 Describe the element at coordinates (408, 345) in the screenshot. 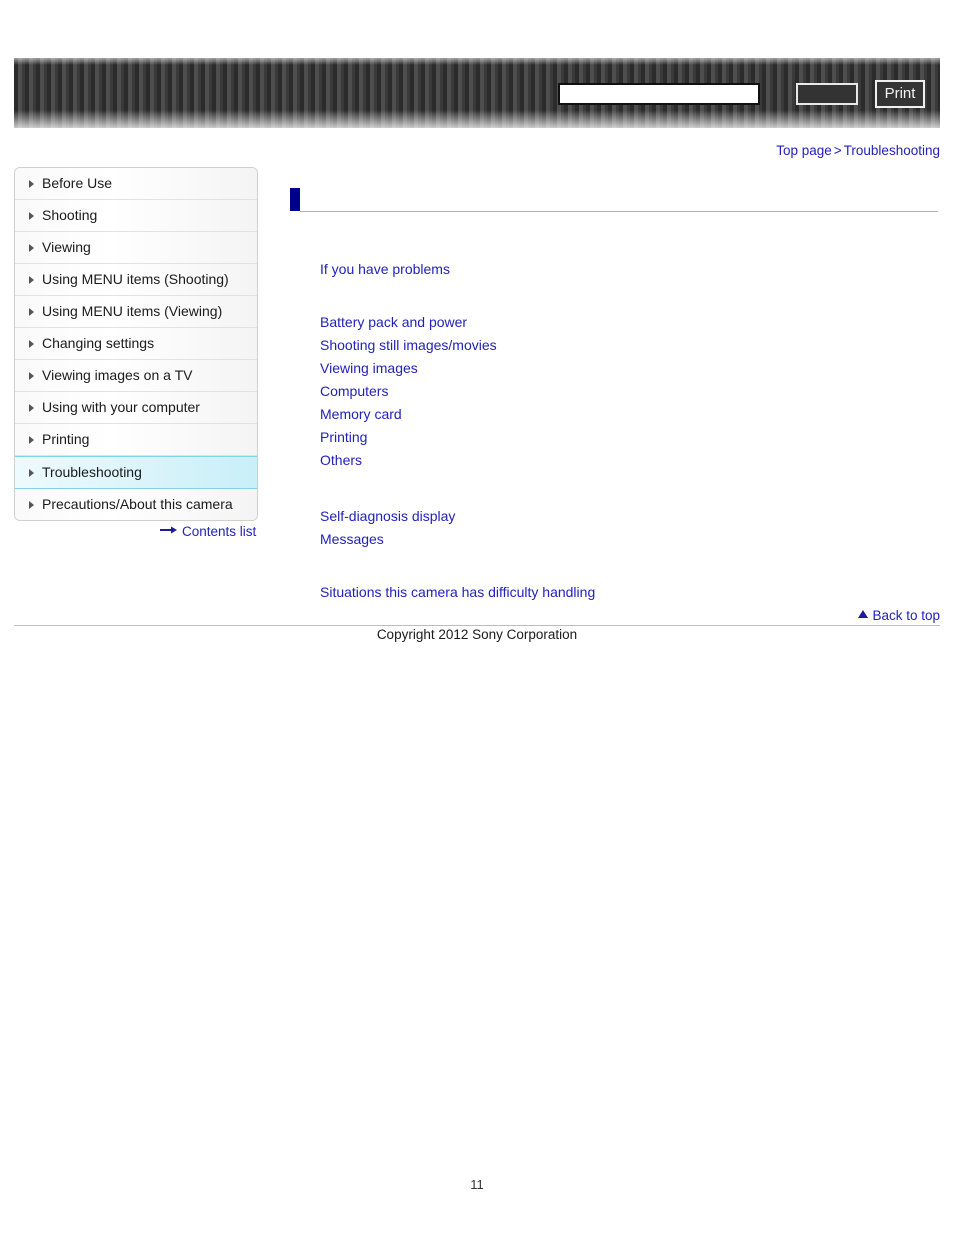

I see `link-shooting-still-images-movies: Shooting still images/movies` at that location.